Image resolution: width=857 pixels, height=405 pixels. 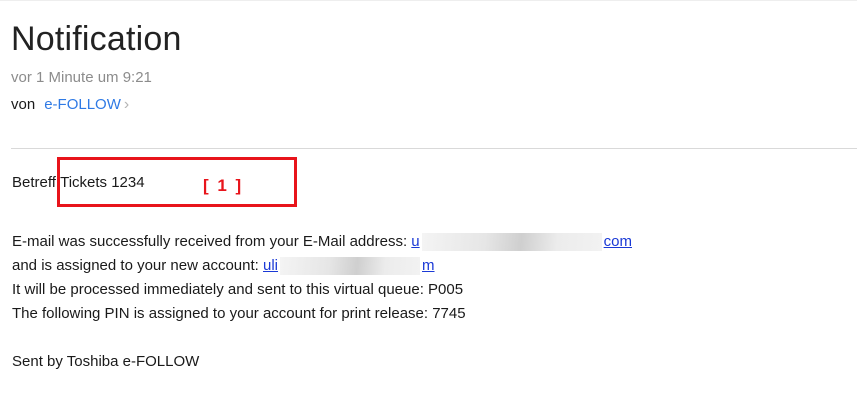 I want to click on body-gap, so click(x=428, y=338).